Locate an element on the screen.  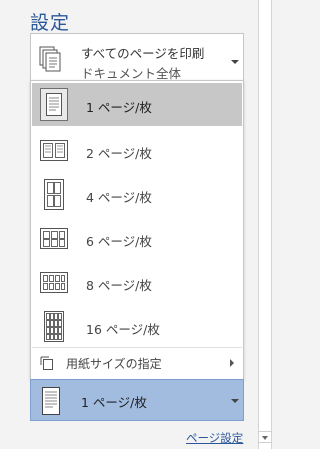
menu-item-1-page: 1 ページ/枚 is located at coordinates (137, 104).